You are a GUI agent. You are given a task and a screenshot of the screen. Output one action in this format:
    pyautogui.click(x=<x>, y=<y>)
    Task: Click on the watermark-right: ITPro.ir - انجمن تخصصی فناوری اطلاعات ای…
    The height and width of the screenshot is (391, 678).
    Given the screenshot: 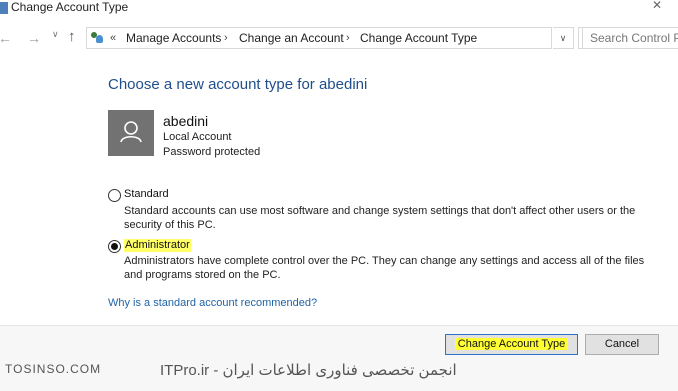 What is the action you would take?
    pyautogui.click(x=308, y=370)
    